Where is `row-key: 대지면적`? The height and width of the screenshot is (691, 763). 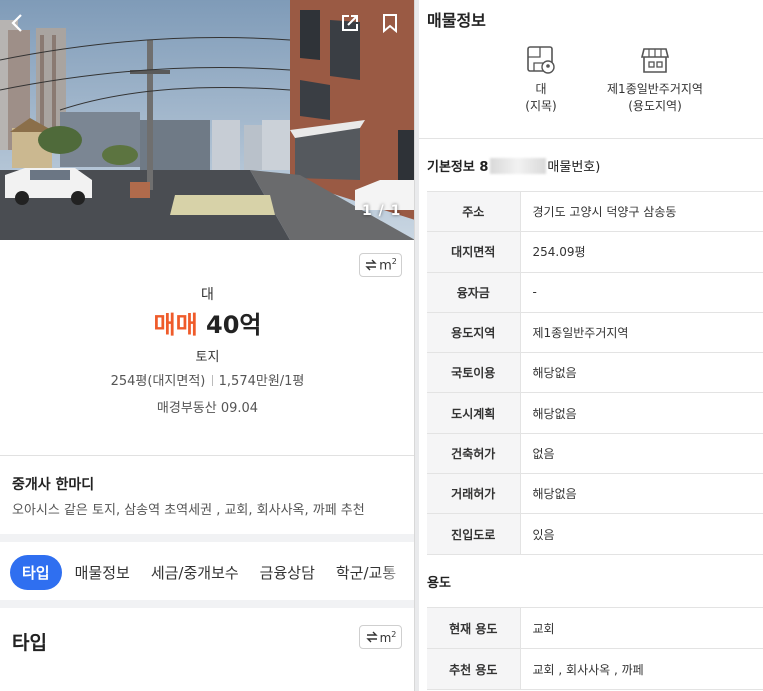 row-key: 대지면적 is located at coordinates (474, 252).